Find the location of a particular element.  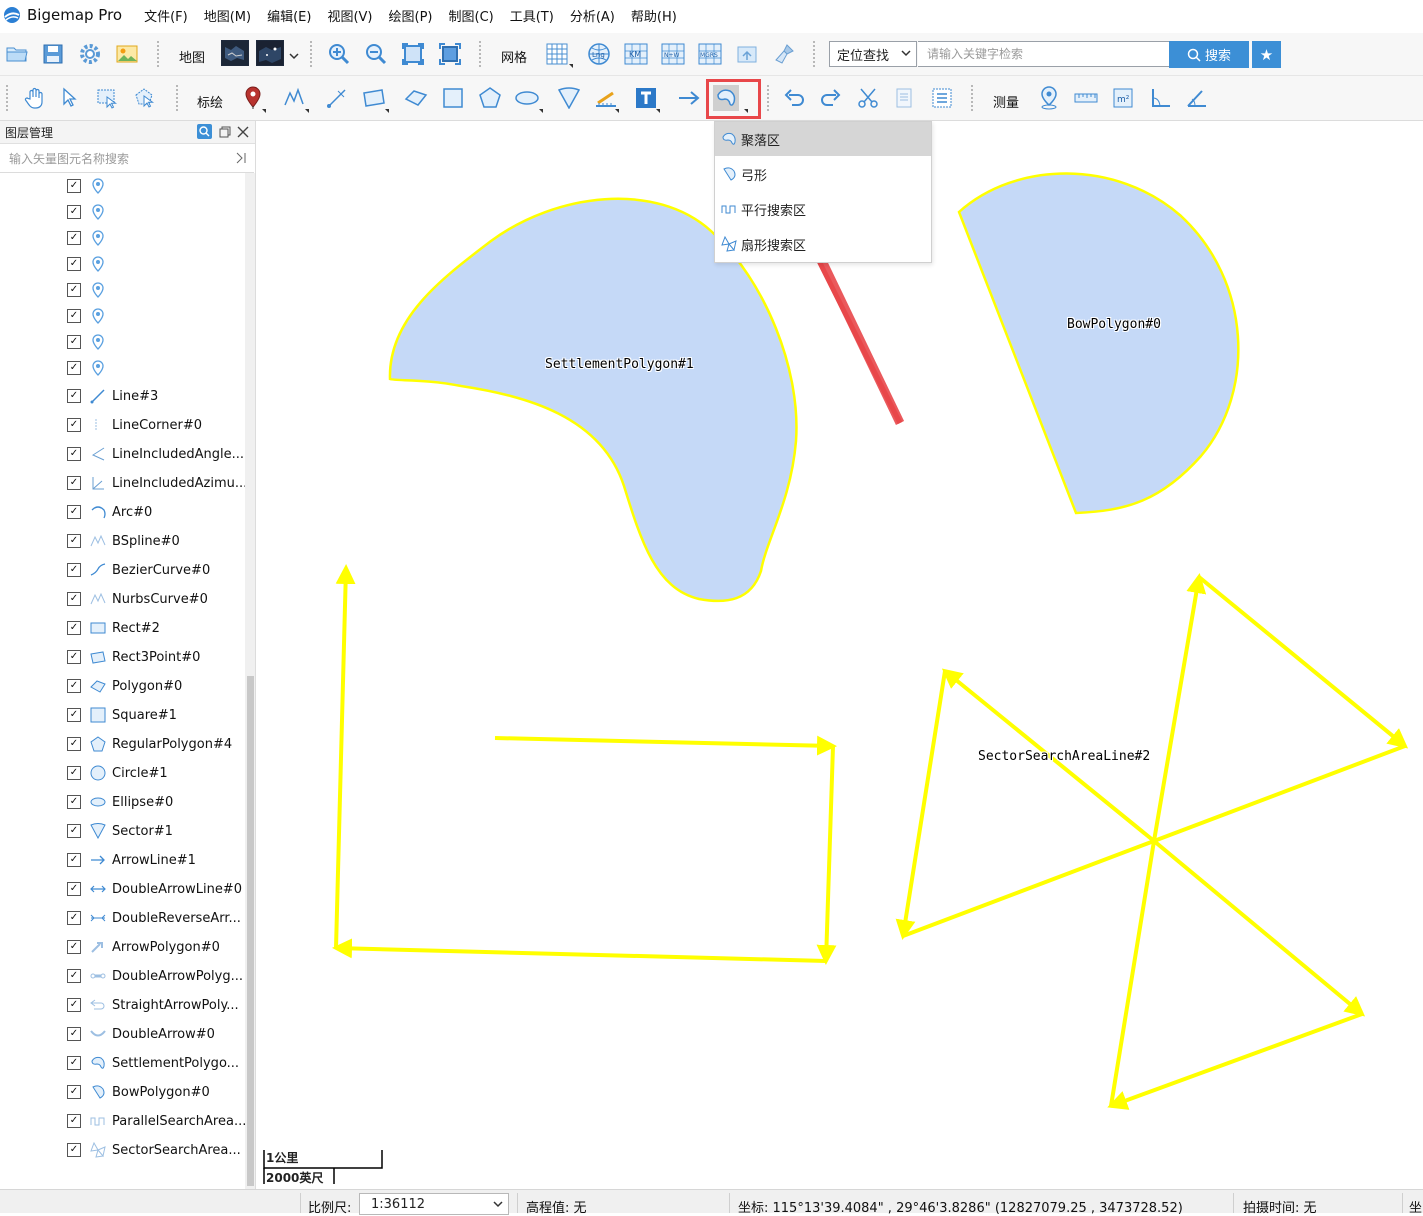

marker-pin-icon is located at coordinates (253, 98).